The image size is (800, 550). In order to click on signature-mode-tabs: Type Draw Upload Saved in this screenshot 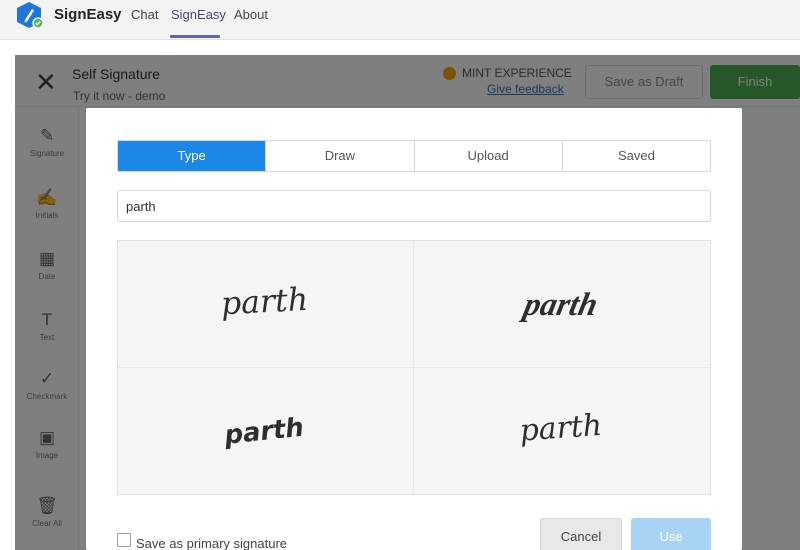, I will do `click(414, 156)`.